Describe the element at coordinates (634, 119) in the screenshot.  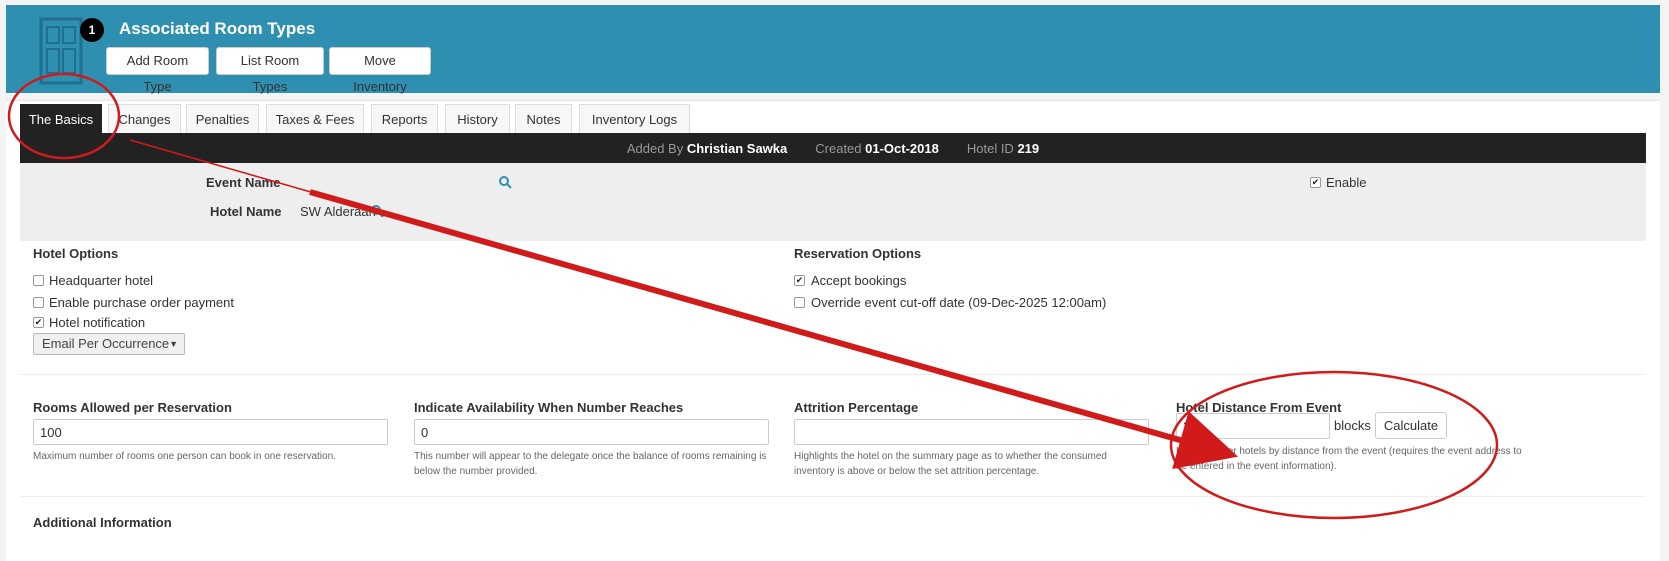
I see `tab-inventory-logs: Inventory Logs` at that location.